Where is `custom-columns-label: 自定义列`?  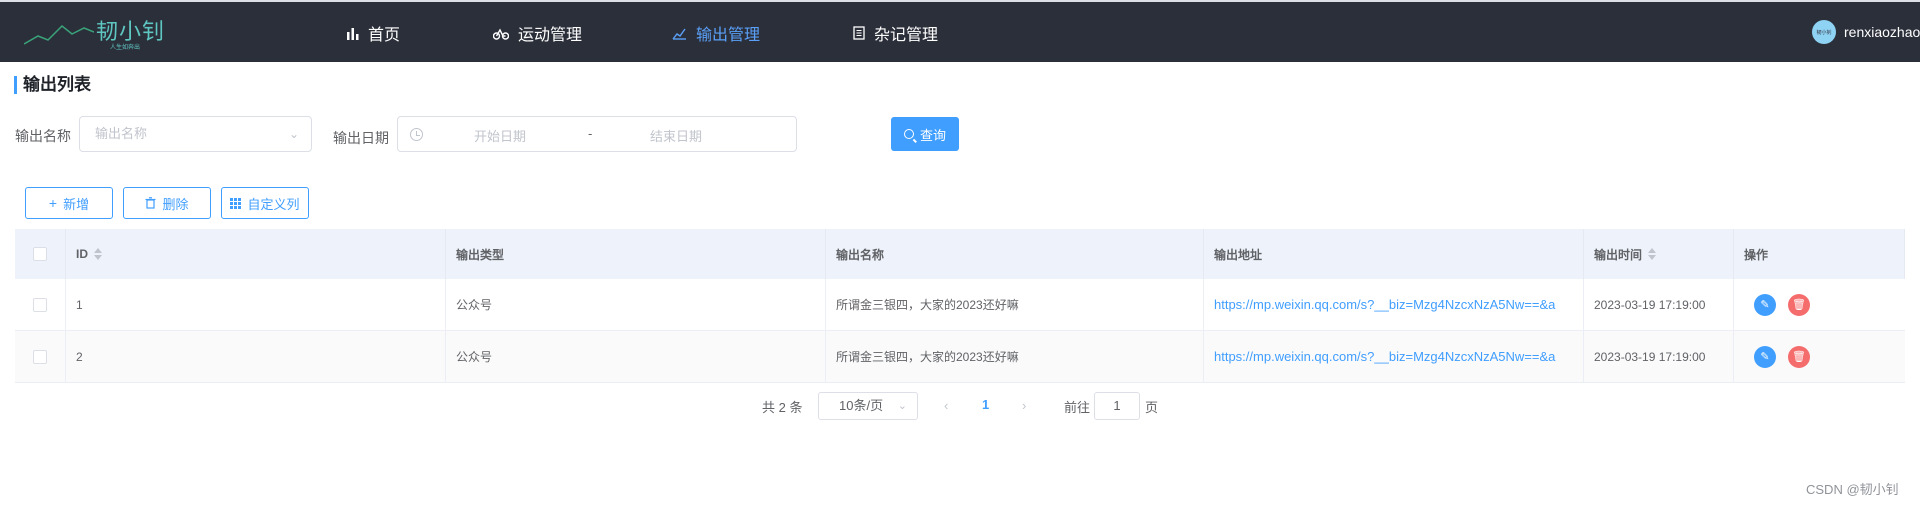
custom-columns-label: 自定义列 is located at coordinates (273, 204).